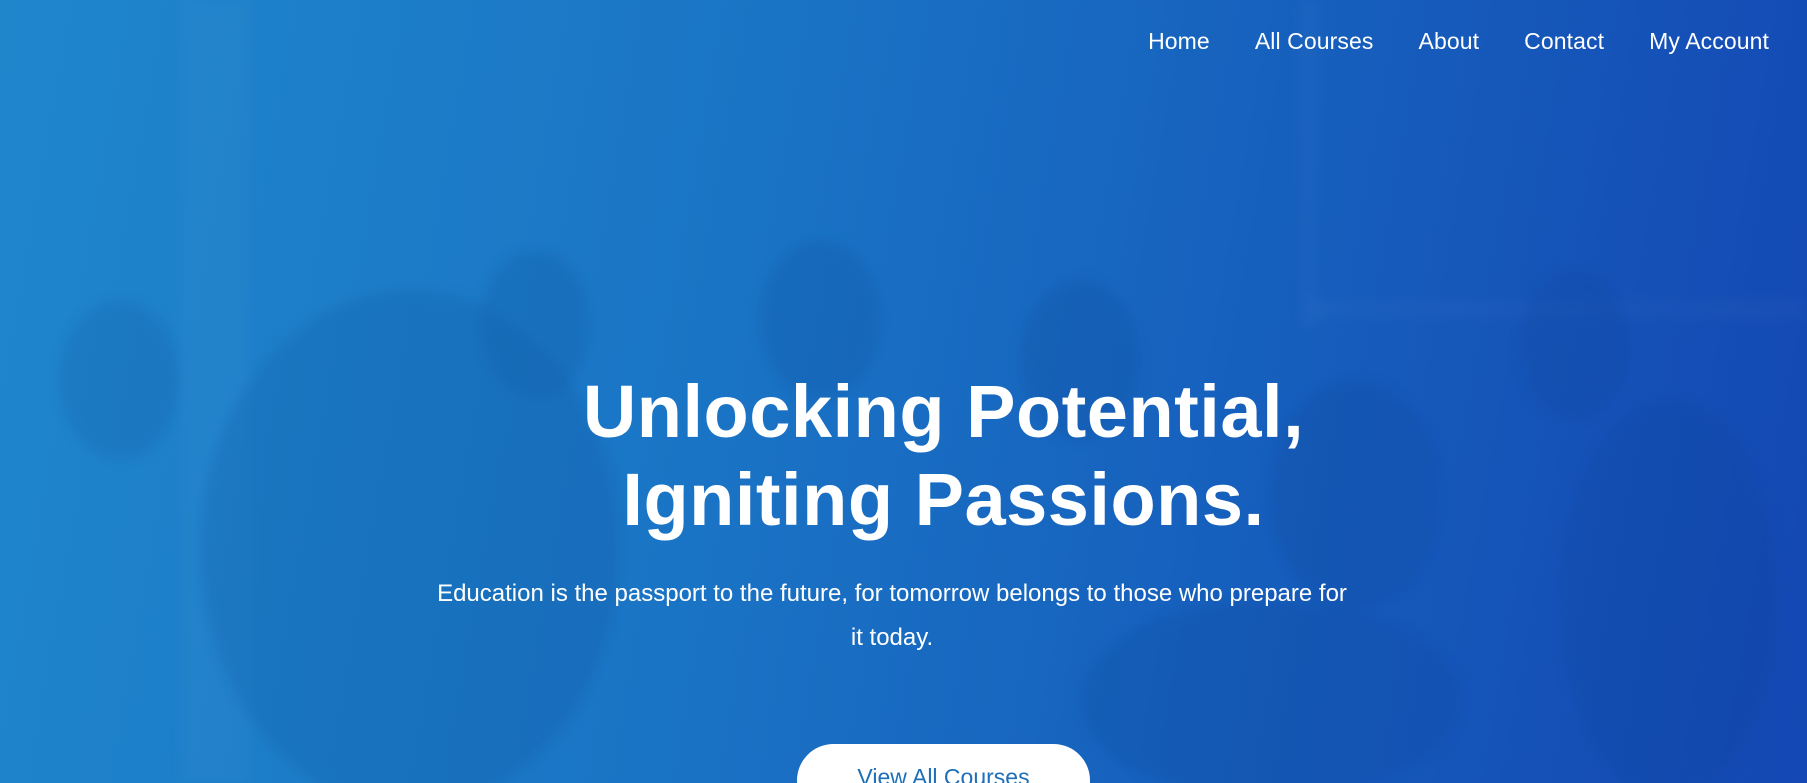  I want to click on nav-my-account: My Account, so click(1709, 41).